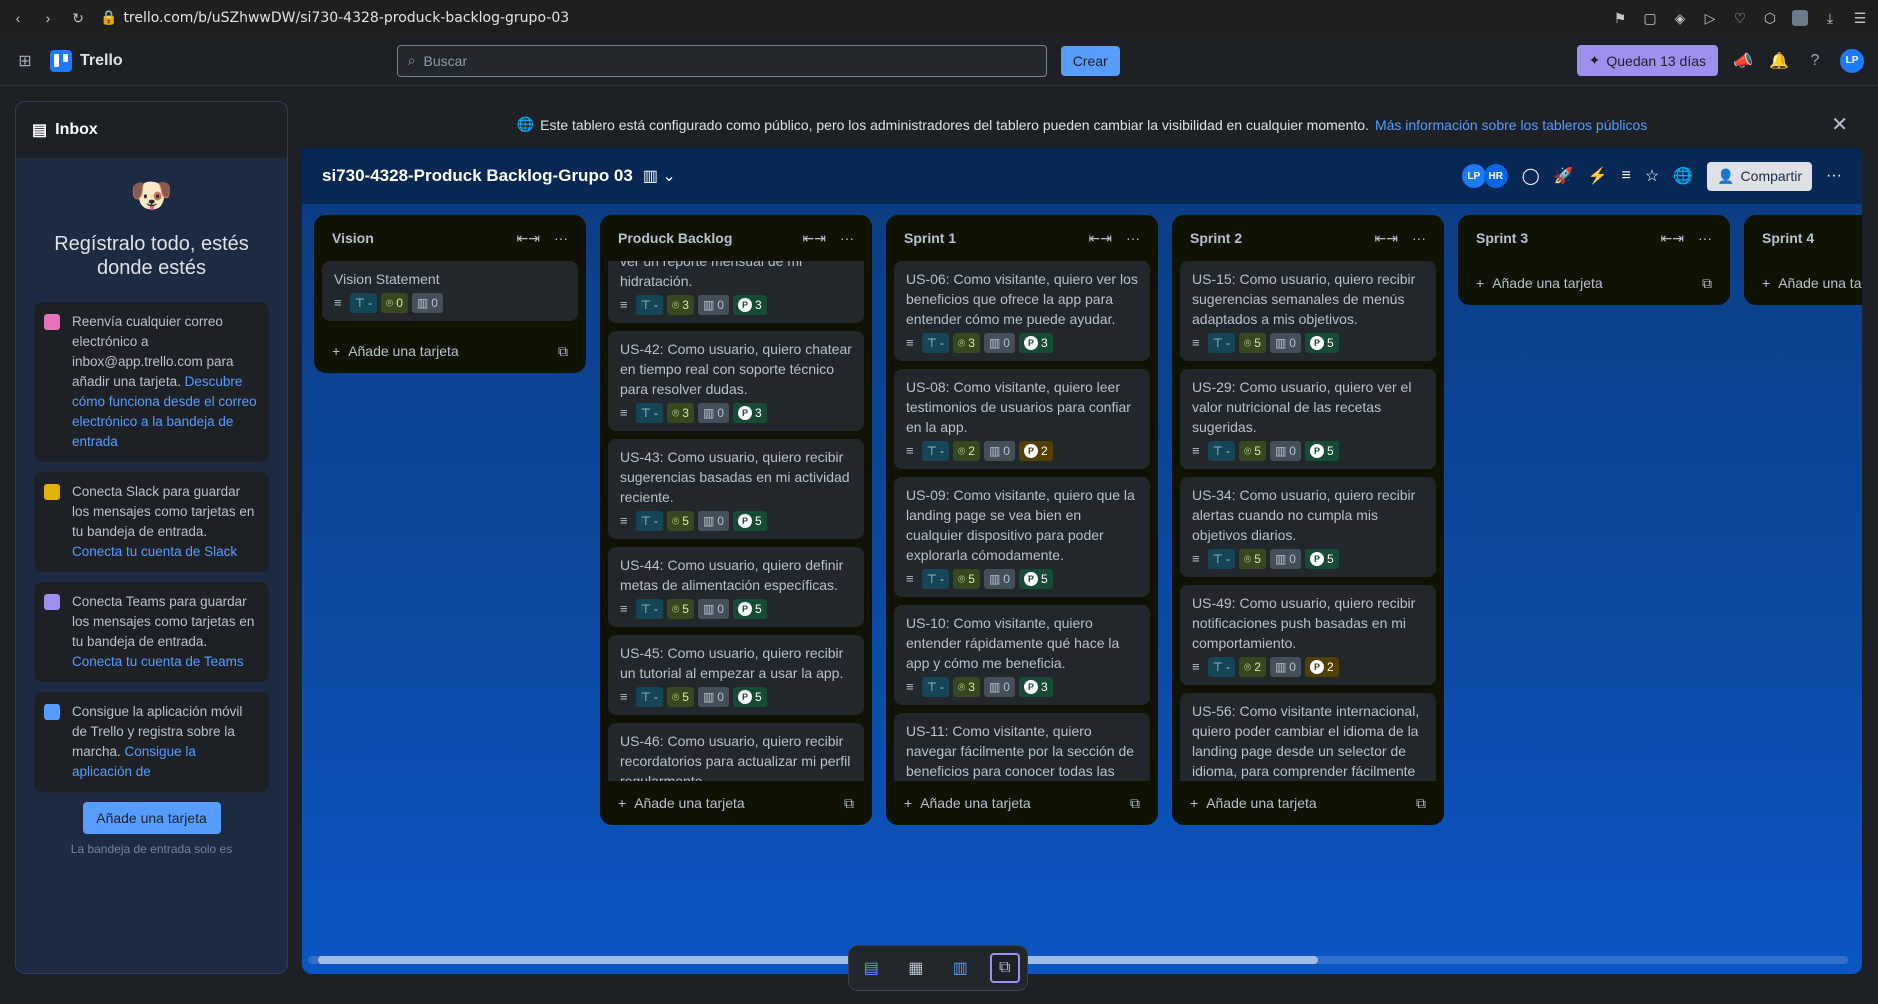  What do you see at coordinates (966, 343) in the screenshot?
I see `estimate-badge: ⌾ 3` at bounding box center [966, 343].